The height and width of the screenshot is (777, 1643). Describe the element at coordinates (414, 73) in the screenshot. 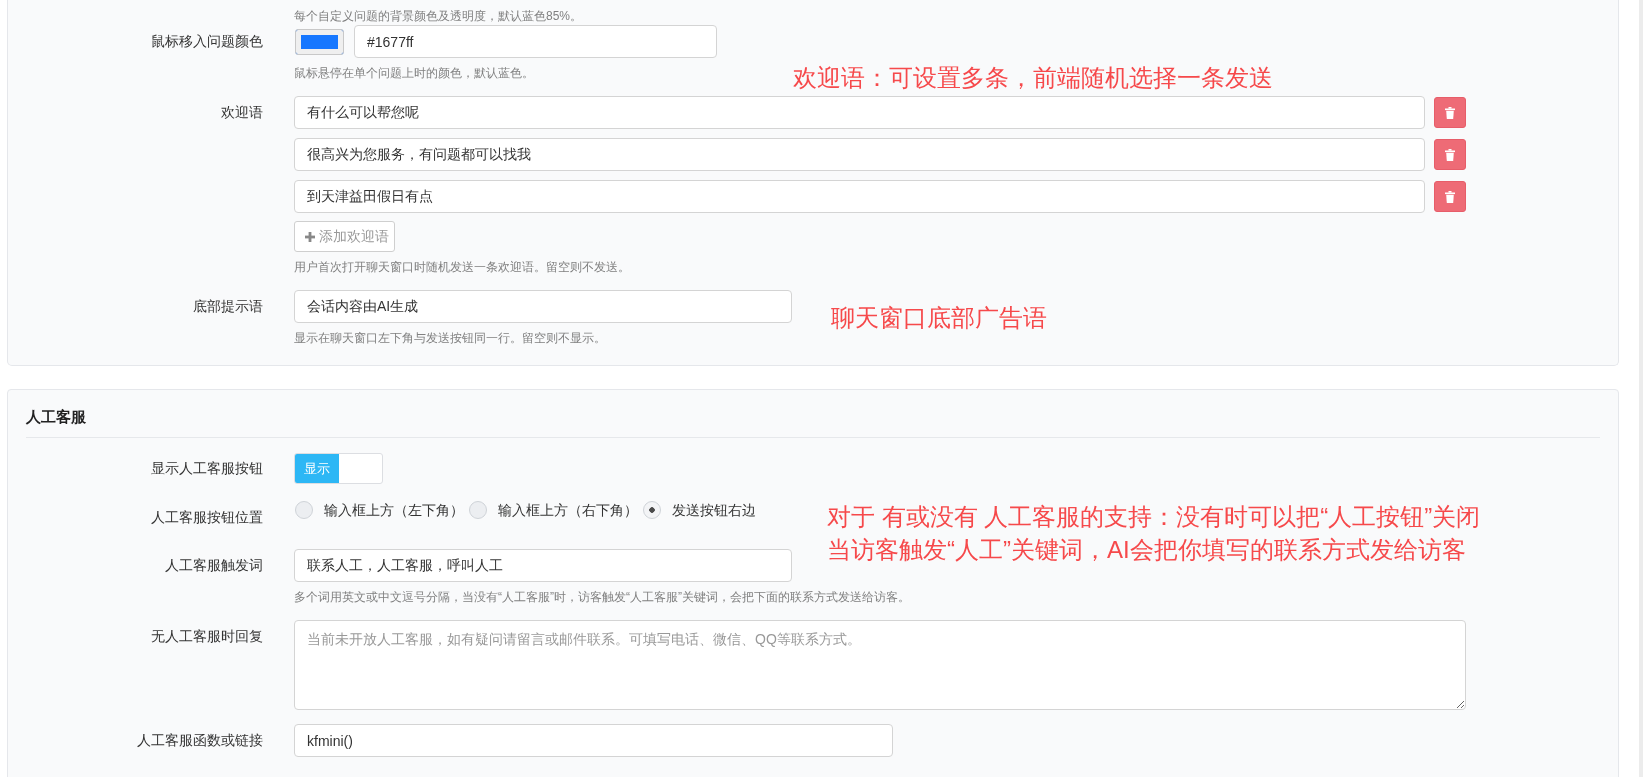

I see `help-text: 鼠标悬停在单个问题上时的颜色，默认蓝色。` at that location.